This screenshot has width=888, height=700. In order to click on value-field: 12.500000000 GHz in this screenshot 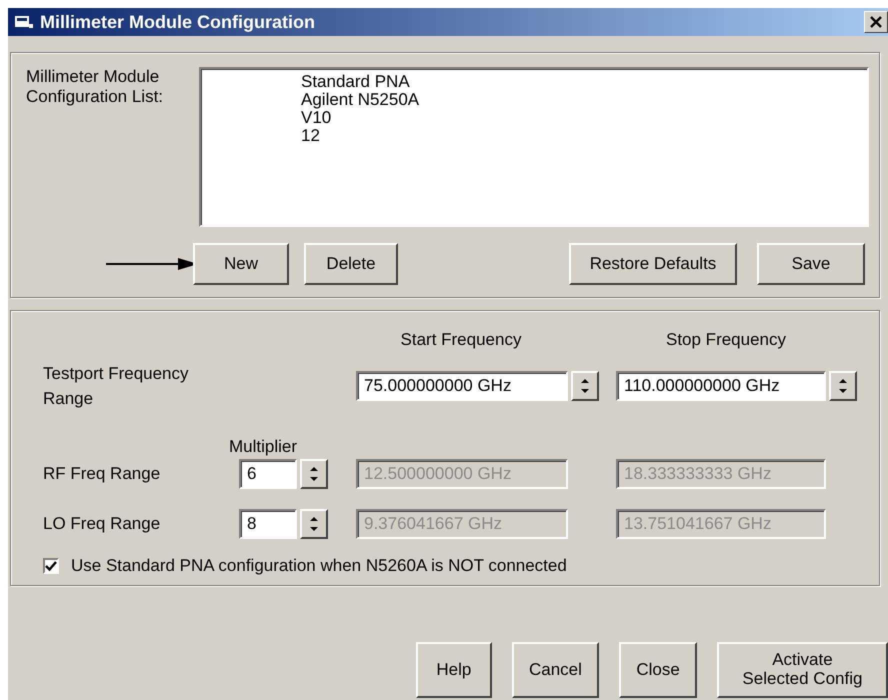, I will do `click(462, 474)`.